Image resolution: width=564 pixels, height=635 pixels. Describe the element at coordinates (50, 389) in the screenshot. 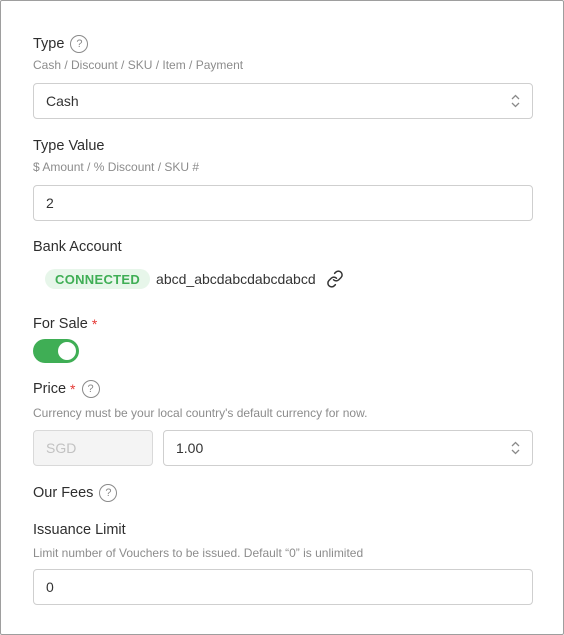

I see `price-label: Price` at that location.